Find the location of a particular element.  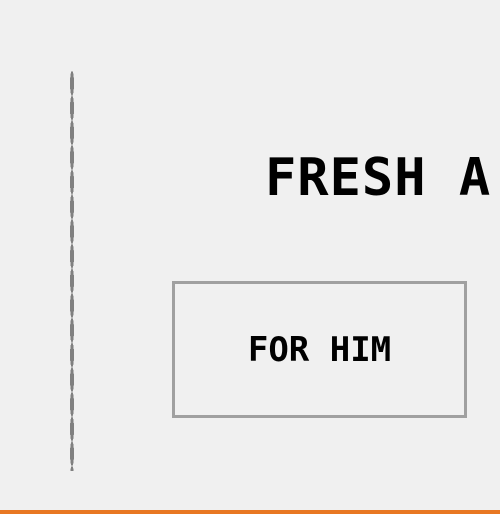

accent-bar is located at coordinates (250, 512).